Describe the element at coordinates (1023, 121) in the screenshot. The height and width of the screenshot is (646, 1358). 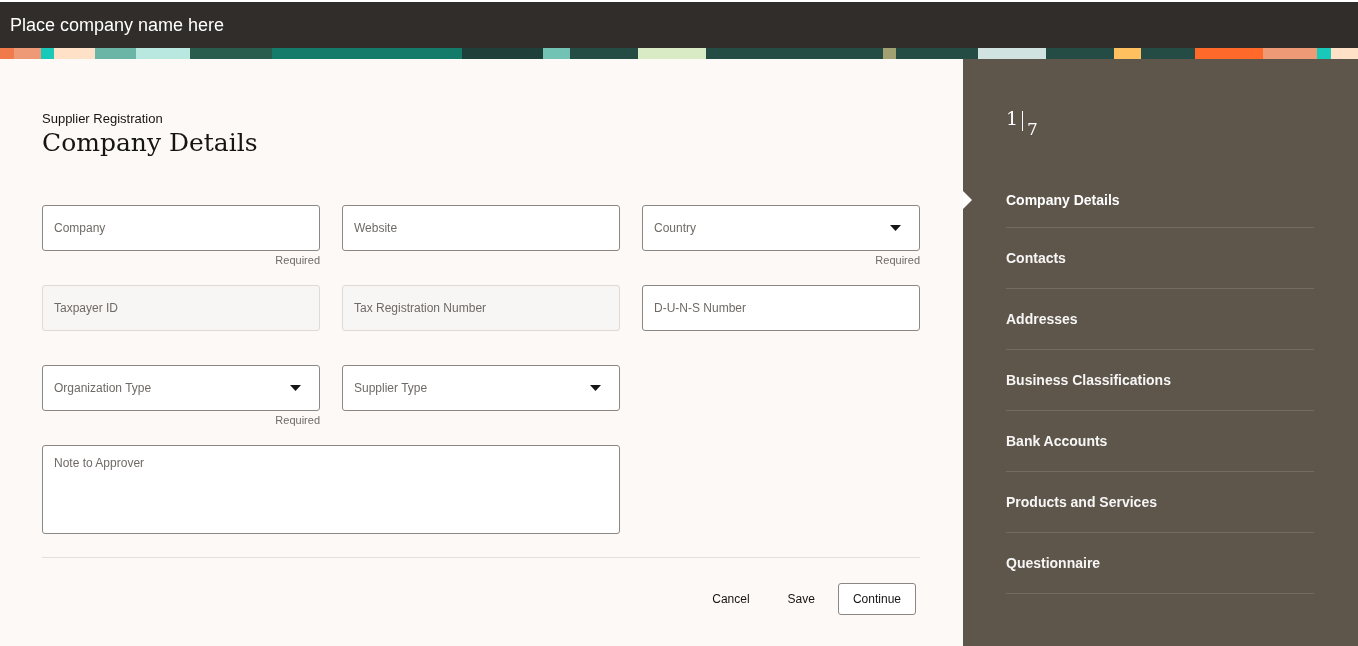
I see `separator-bar` at that location.